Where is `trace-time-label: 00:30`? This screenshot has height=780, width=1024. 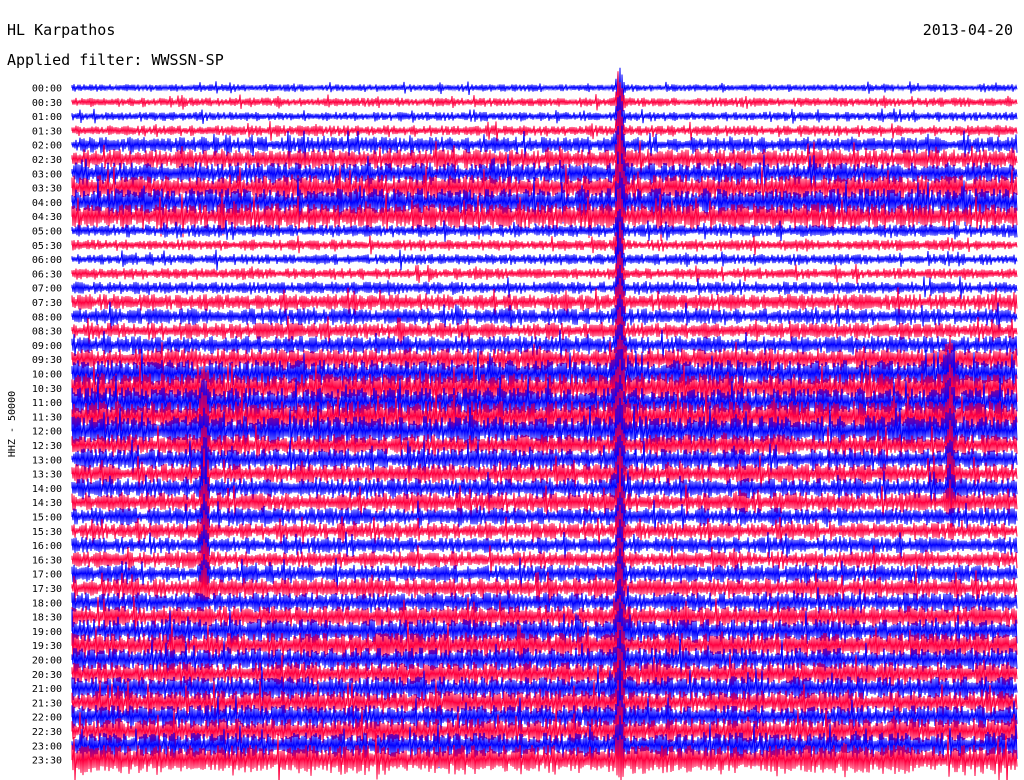
trace-time-label: 00:30 is located at coordinates (47, 103).